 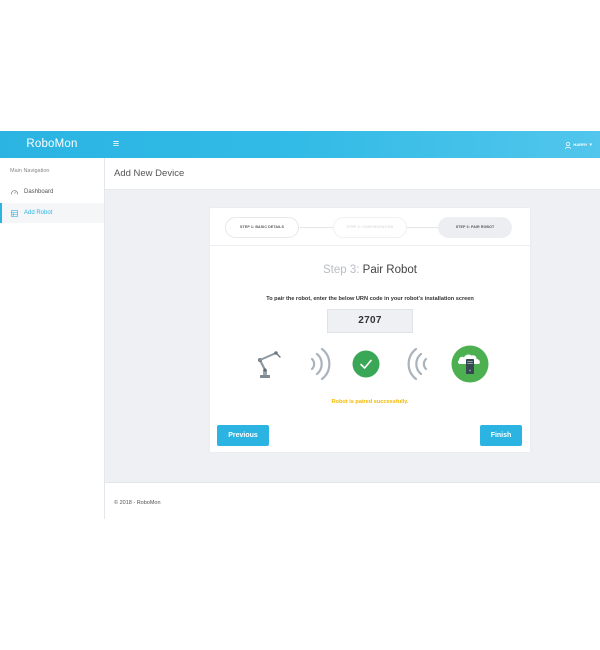 What do you see at coordinates (149, 173) in the screenshot?
I see `page-title: Add New Device` at bounding box center [149, 173].